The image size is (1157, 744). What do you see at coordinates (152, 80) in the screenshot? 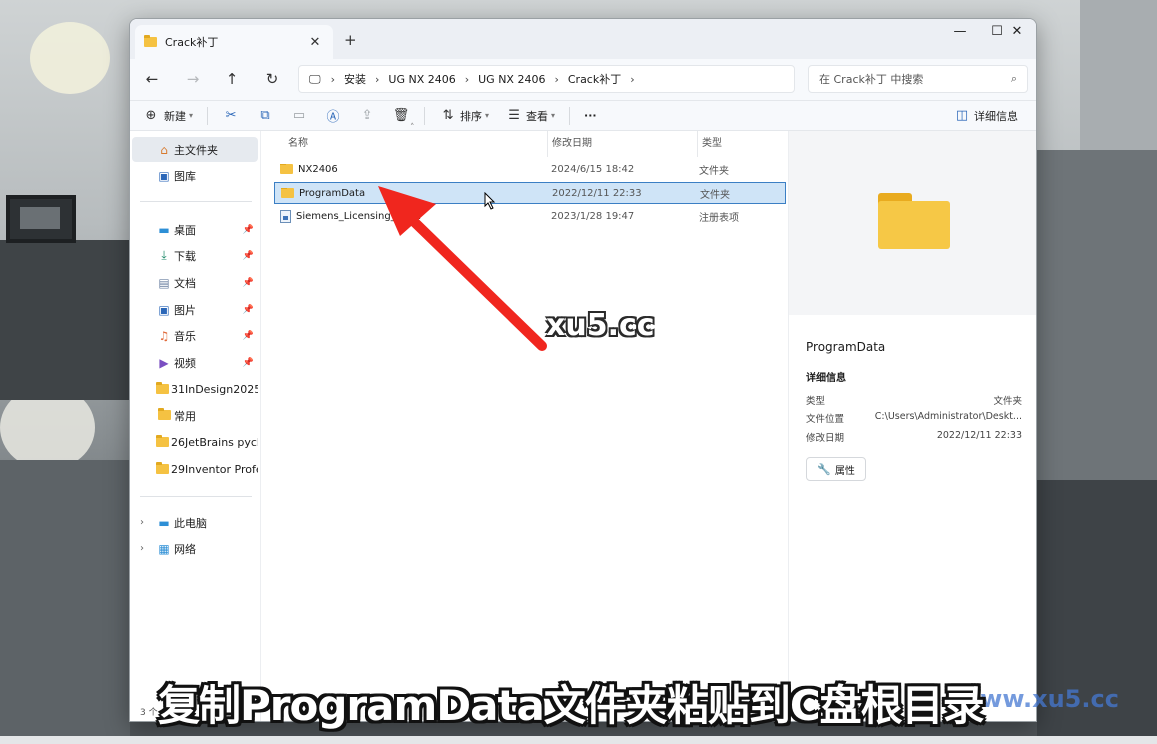
I see `back-arrow-icon: ←` at bounding box center [152, 80].